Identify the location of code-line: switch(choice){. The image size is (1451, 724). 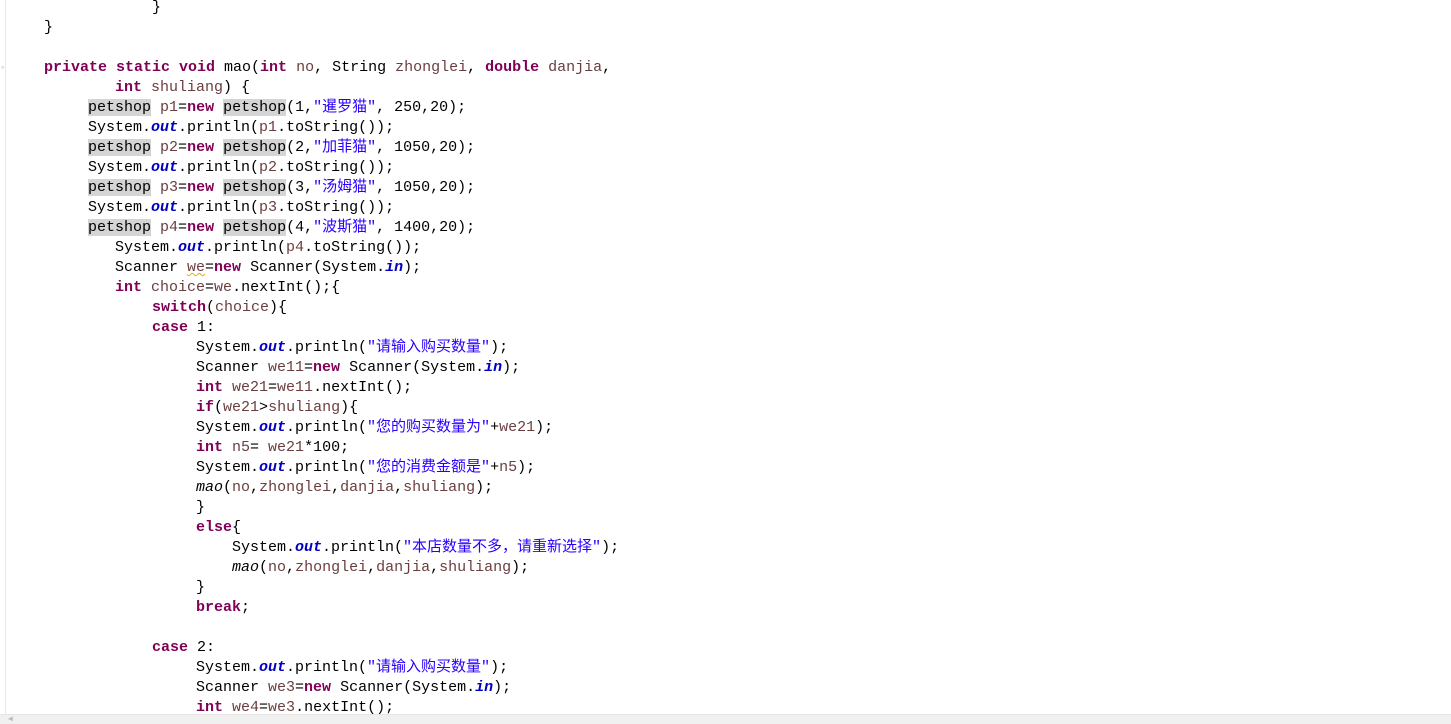
(219, 308).